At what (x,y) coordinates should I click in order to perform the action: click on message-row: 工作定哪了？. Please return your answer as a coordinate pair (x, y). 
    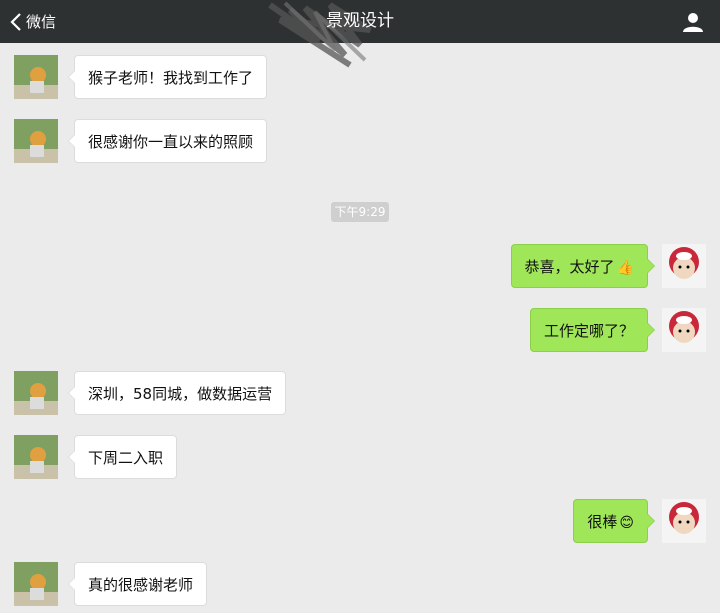
    Looking at the image, I should click on (360, 330).